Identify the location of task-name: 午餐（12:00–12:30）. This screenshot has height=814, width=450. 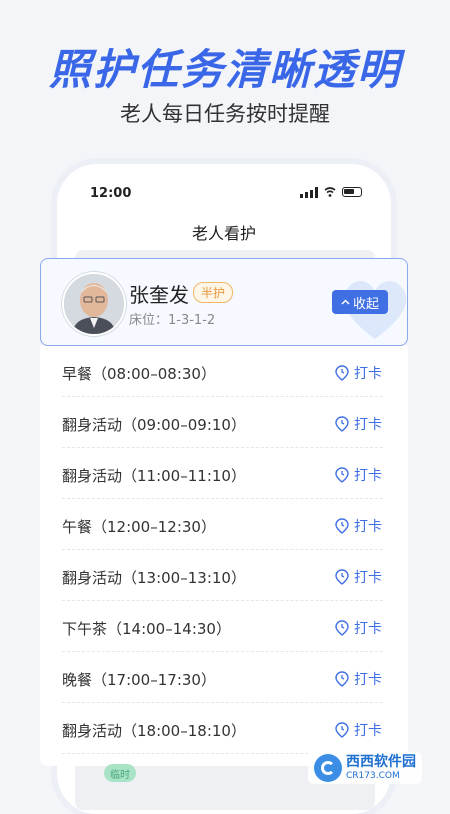
(139, 527).